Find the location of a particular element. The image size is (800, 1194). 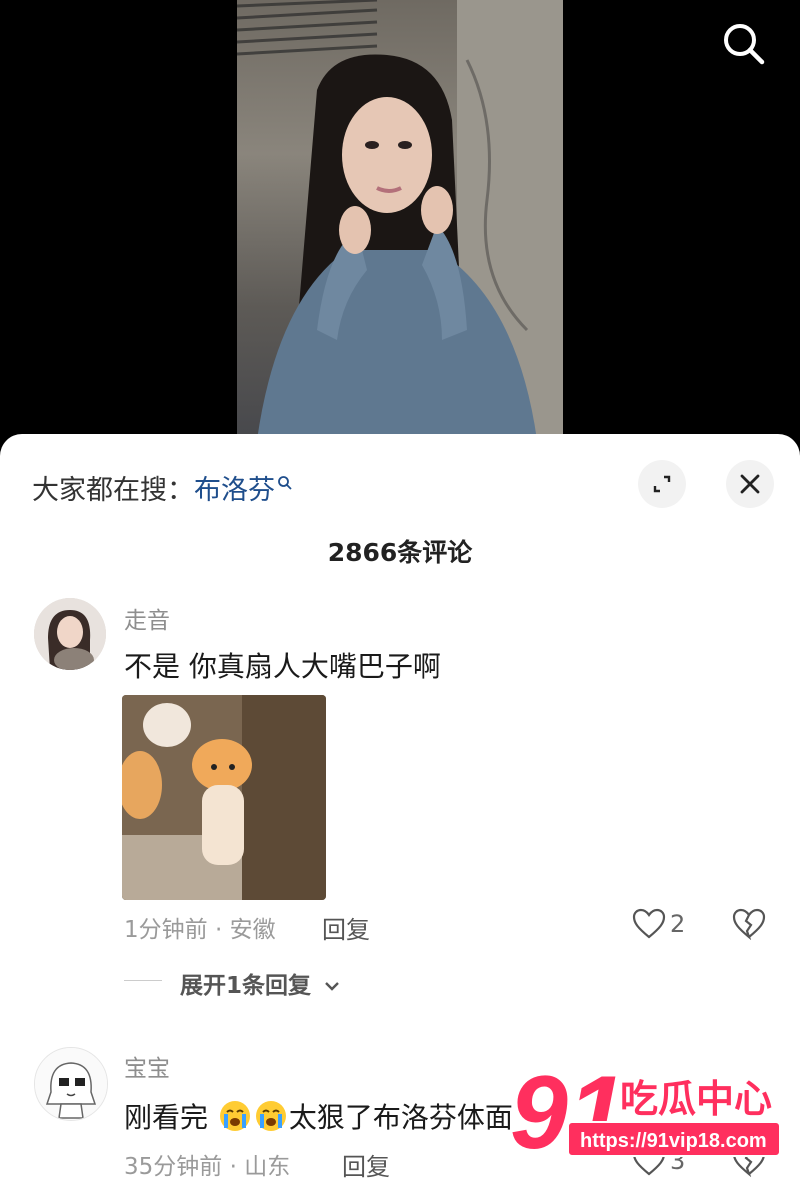

watermark-title: 吃瓜中心 is located at coordinates (696, 1099).